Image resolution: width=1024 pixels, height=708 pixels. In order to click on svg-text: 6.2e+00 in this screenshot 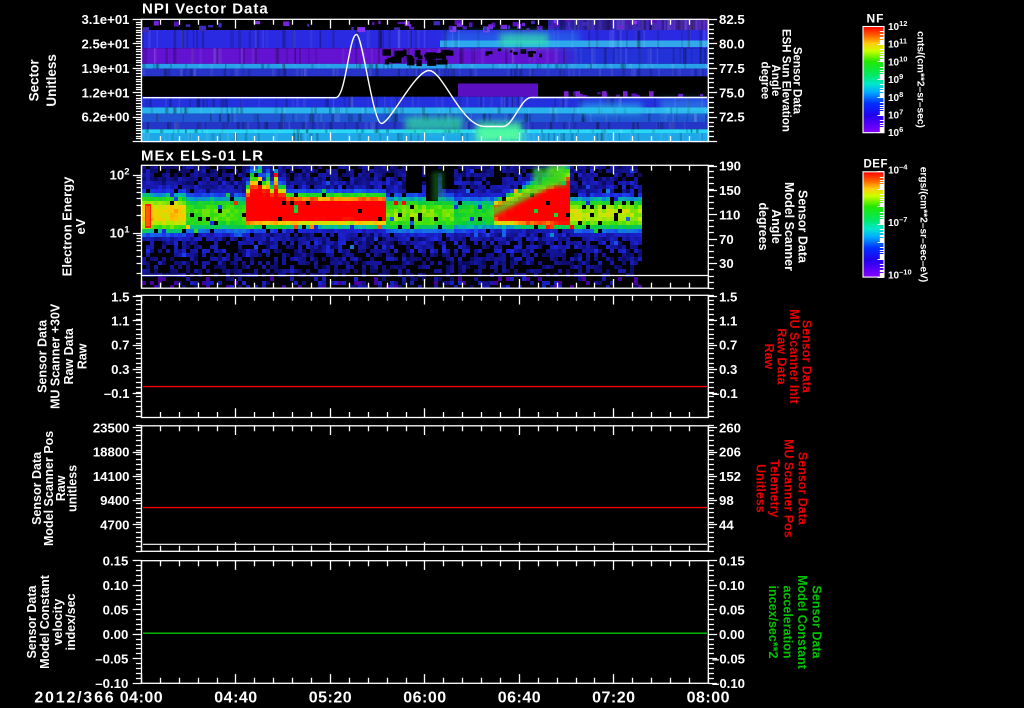, I will do `click(105, 117)`.